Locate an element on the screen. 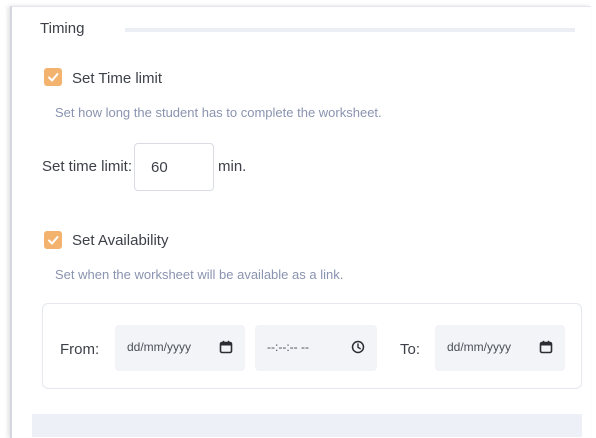 The image size is (596, 438). section-divider is located at coordinates (350, 30).